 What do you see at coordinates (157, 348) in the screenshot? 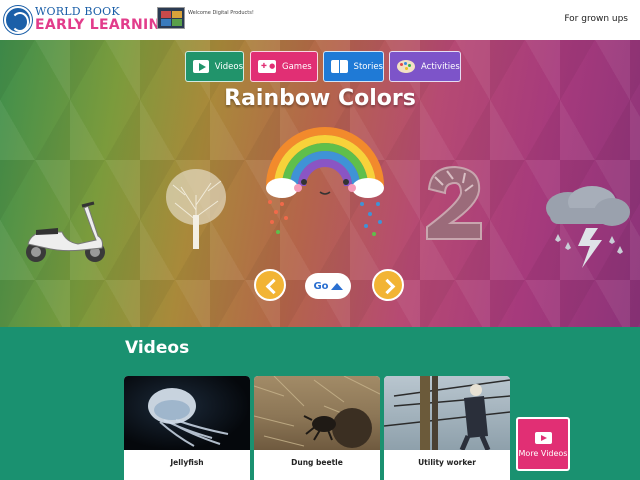
I see `videos-section-title: Videos` at bounding box center [157, 348].